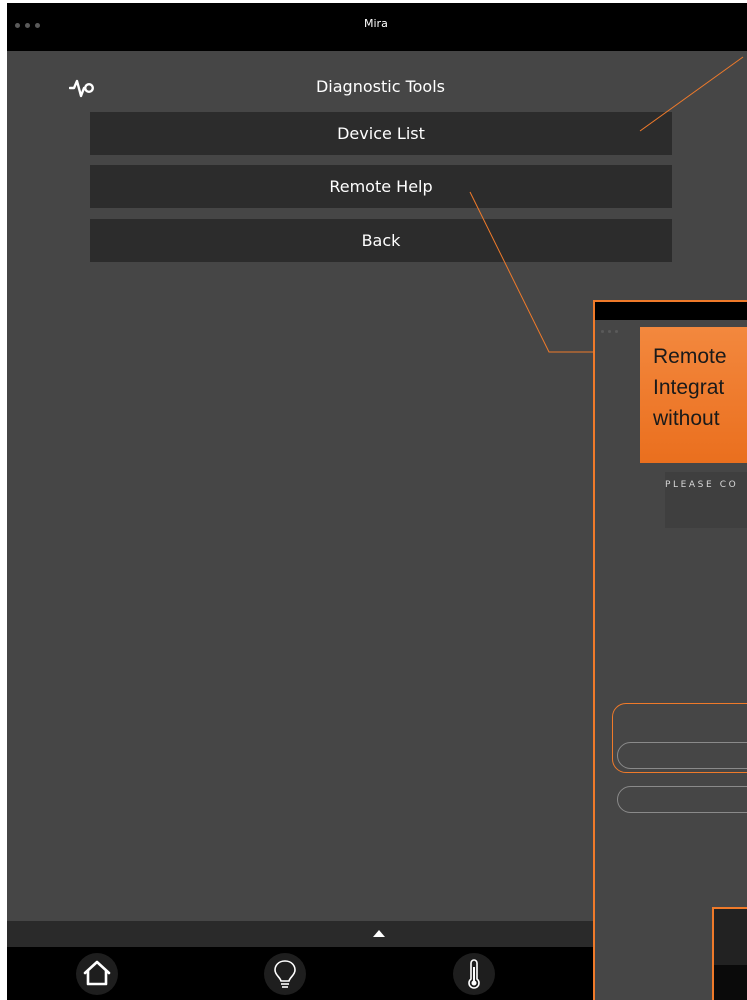 The image size is (747, 1000). What do you see at coordinates (97, 974) in the screenshot?
I see `home-icon` at bounding box center [97, 974].